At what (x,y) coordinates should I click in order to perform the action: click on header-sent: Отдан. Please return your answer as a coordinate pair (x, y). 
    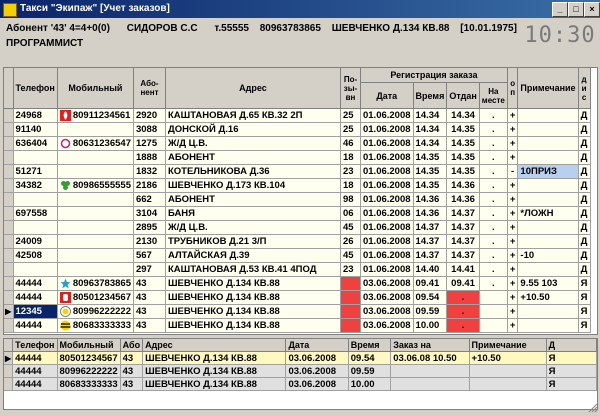
    Looking at the image, I should click on (463, 95).